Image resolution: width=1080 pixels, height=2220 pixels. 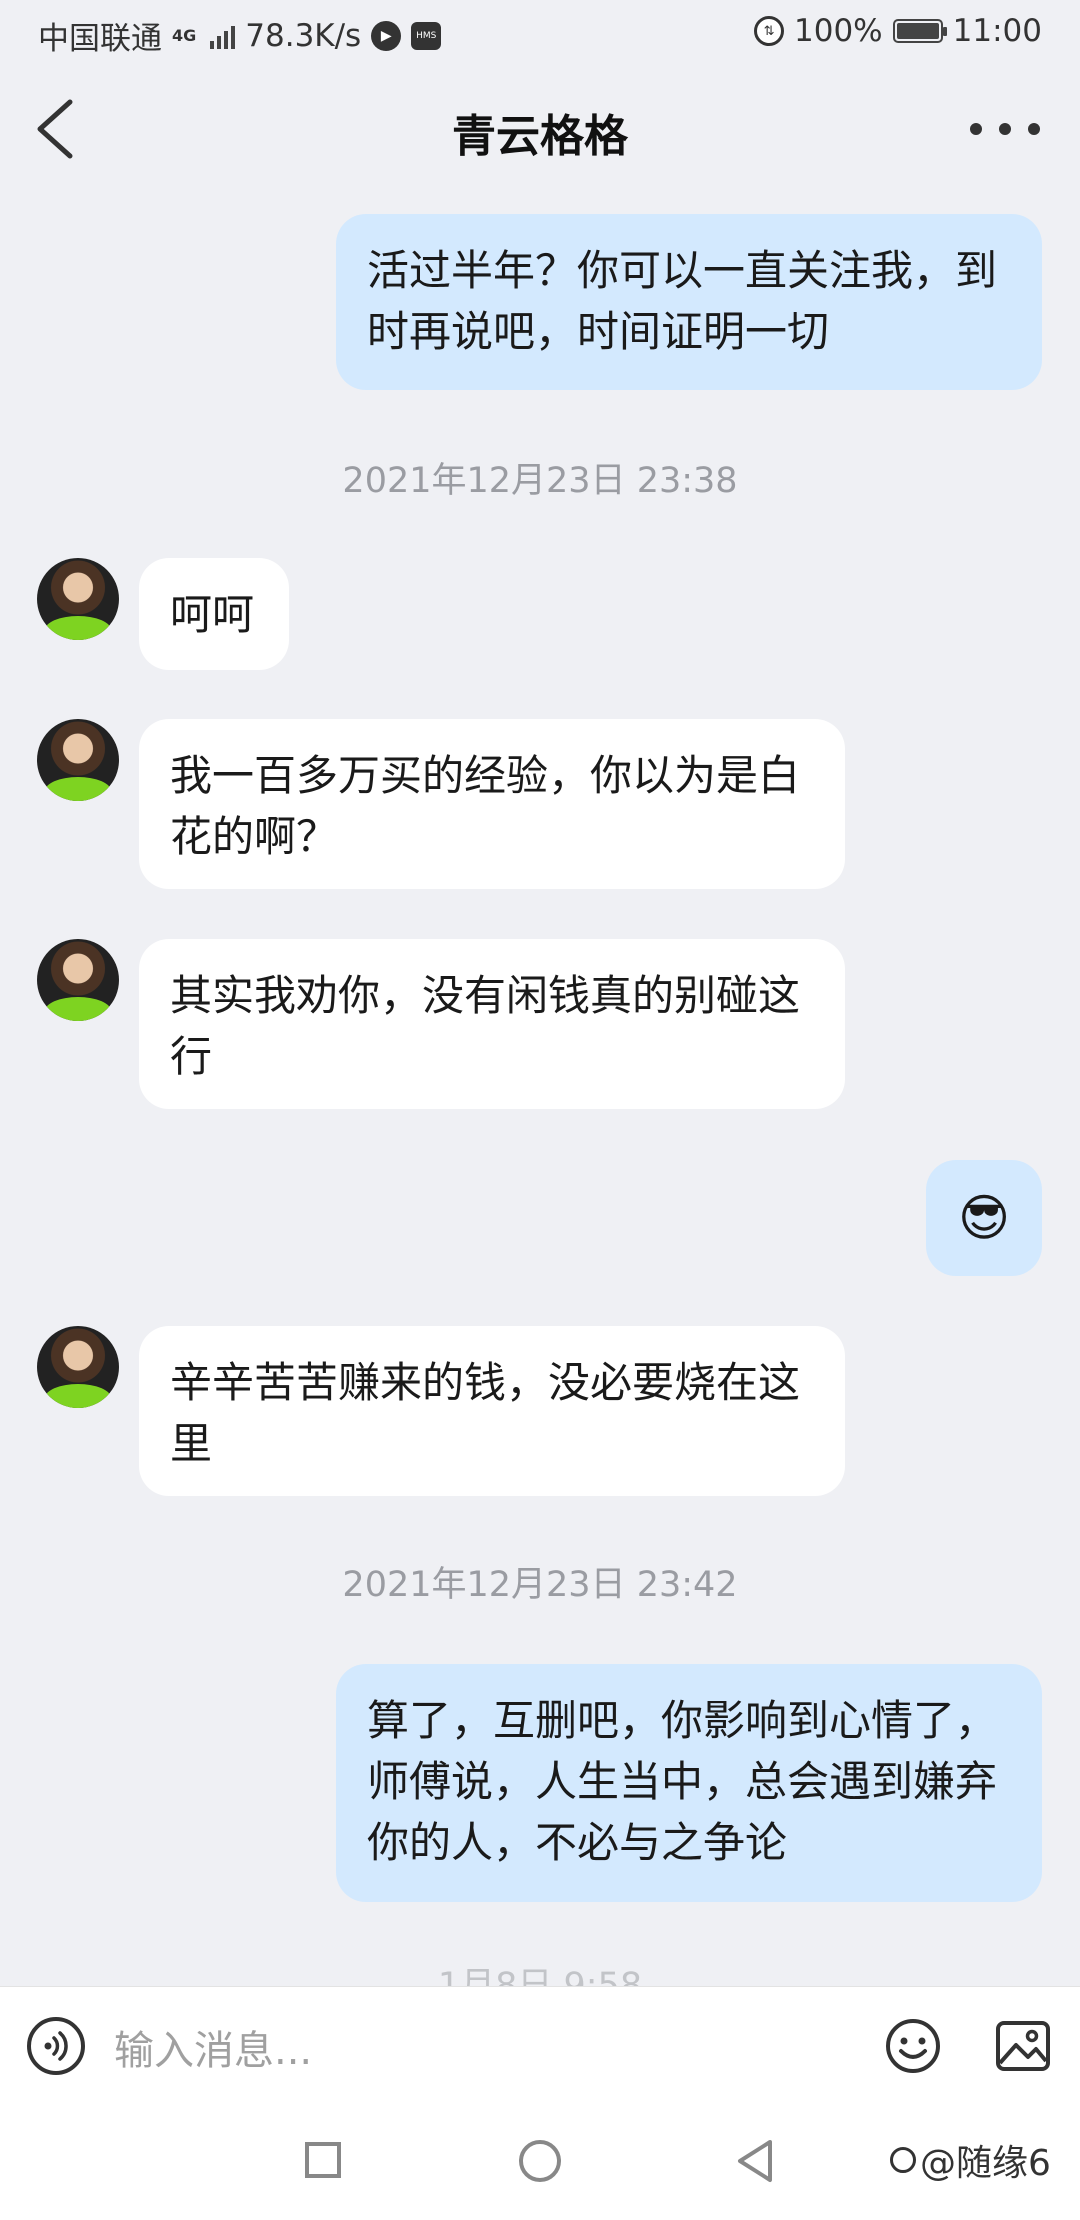 I want to click on carrier-label: 中国联通, so click(x=100, y=39).